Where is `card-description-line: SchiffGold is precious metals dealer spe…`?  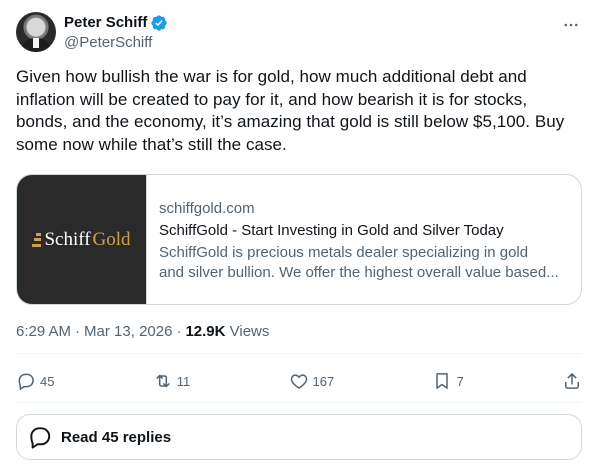 card-description-line: SchiffGold is precious metals dealer spe… is located at coordinates (344, 252).